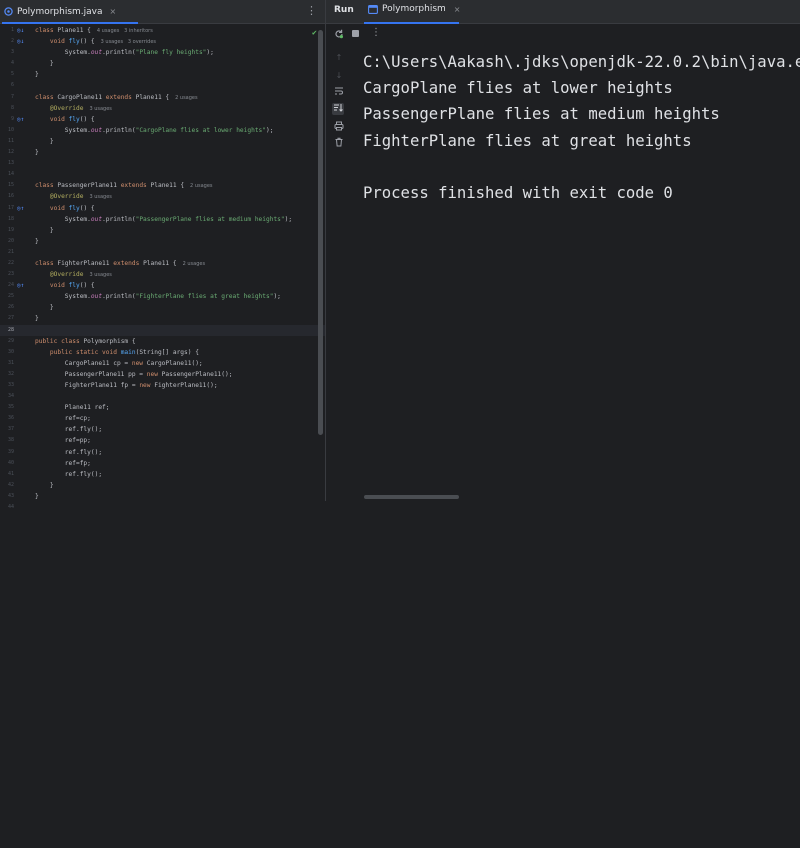  What do you see at coordinates (541, 114) in the screenshot?
I see `console-line: PassengerPlane flies at medium heights` at bounding box center [541, 114].